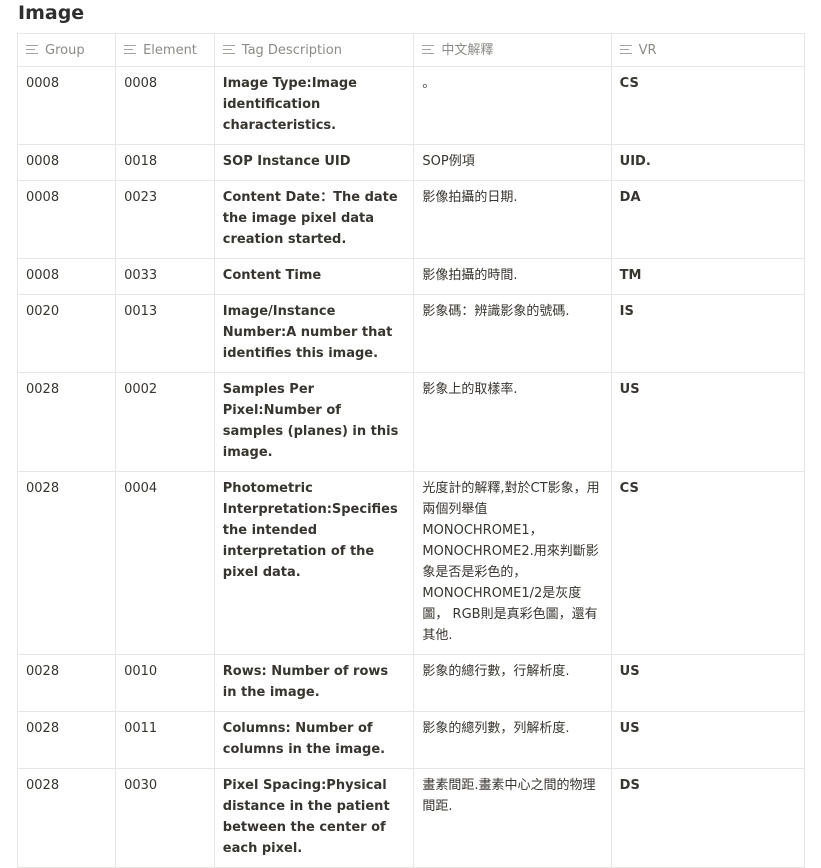 This screenshot has width=821, height=868. I want to click on cell-tag-description: SOP Instance UID, so click(314, 163).